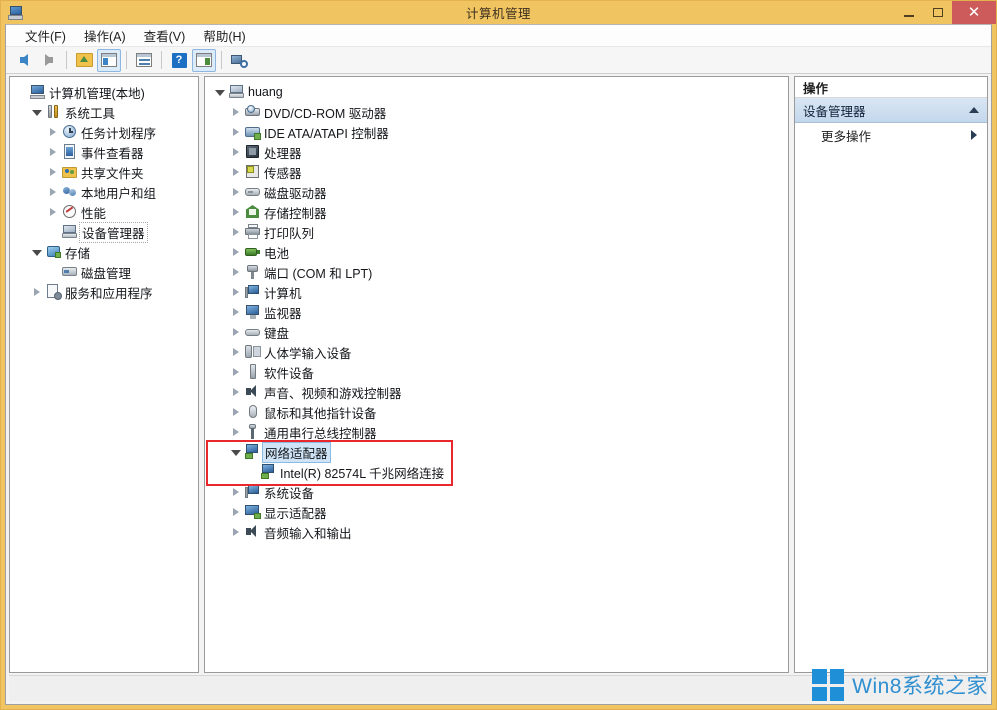 This screenshot has height=710, width=997. I want to click on sidebar-item-1: 任务计划程序, so click(104, 132).